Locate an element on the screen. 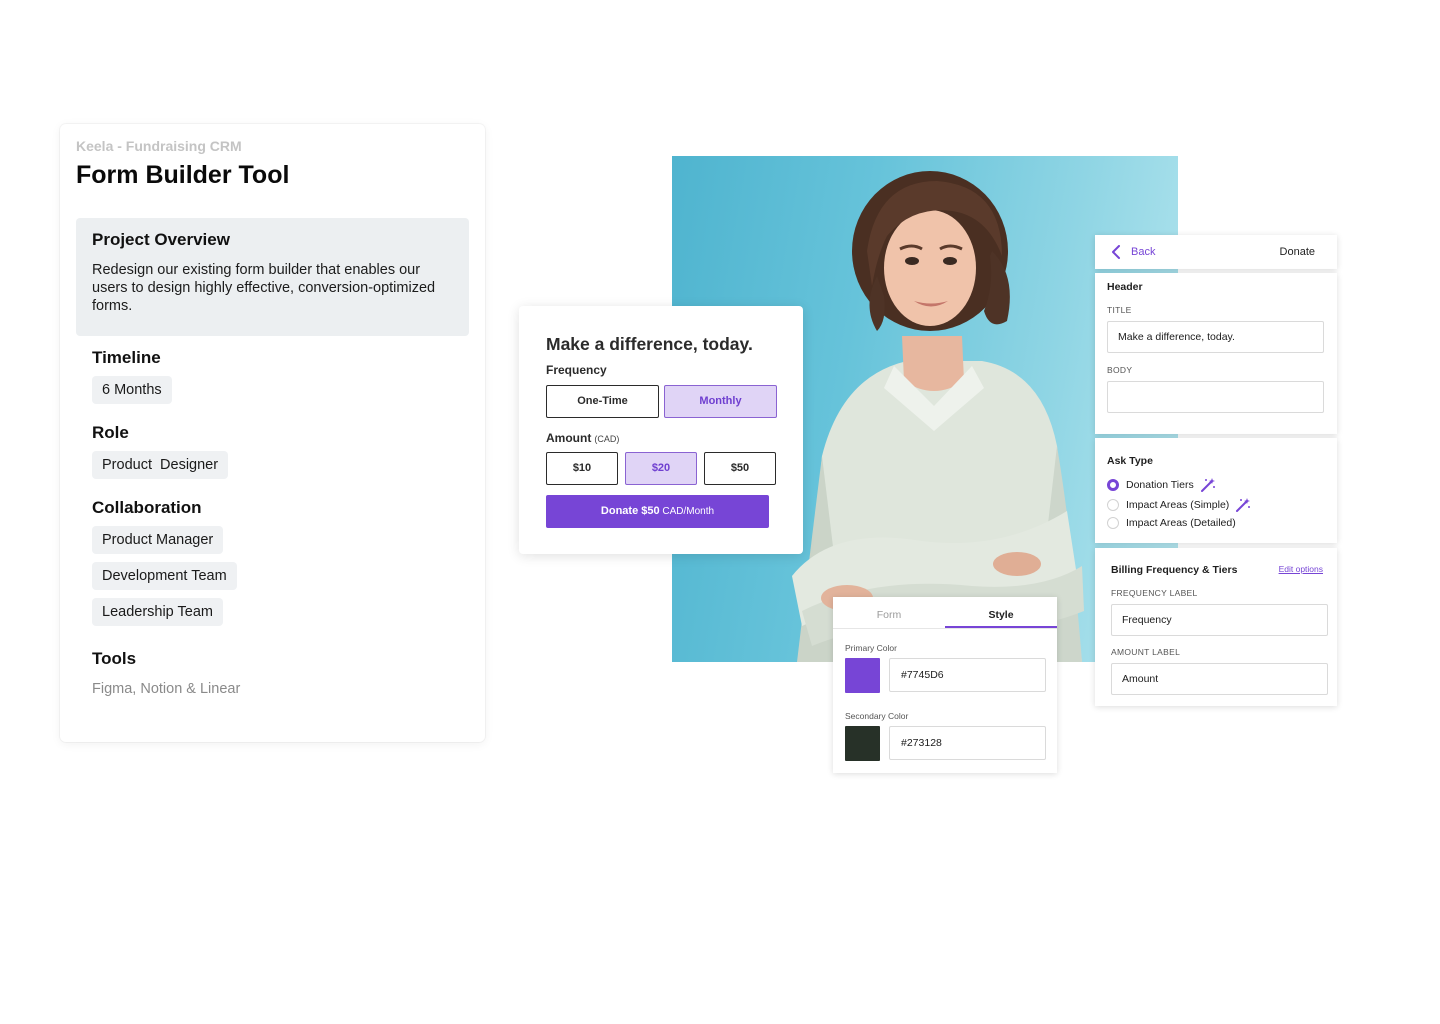  amount-label-input: Amount is located at coordinates (1219, 679).